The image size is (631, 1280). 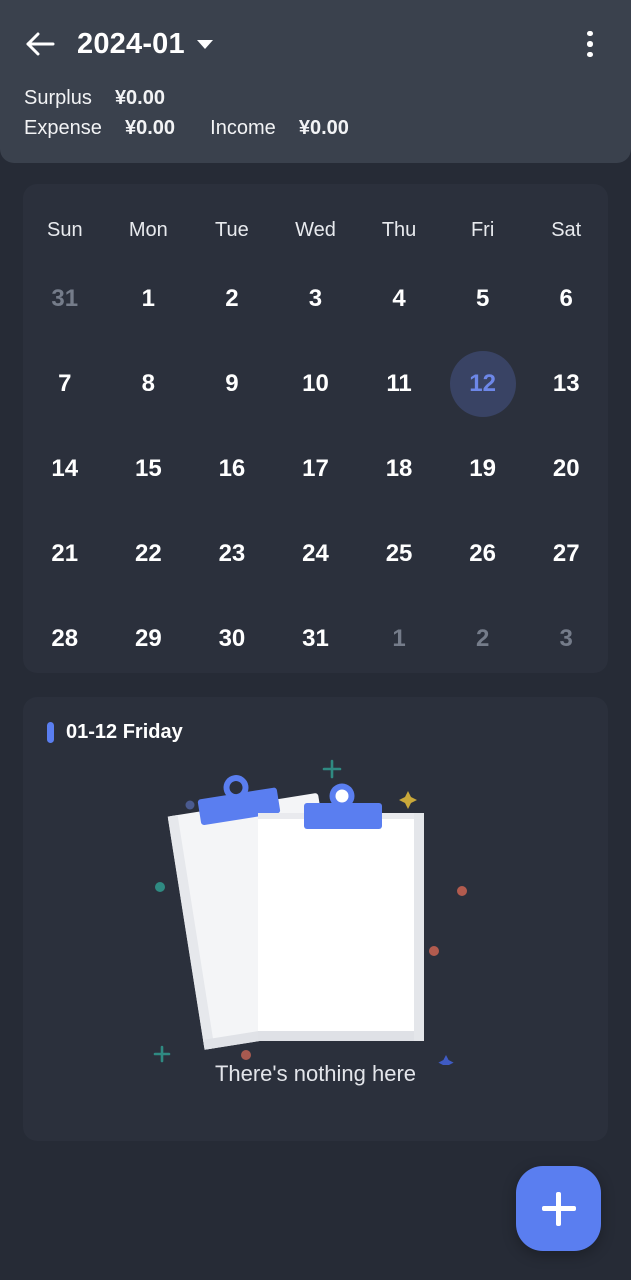 What do you see at coordinates (148, 554) in the screenshot?
I see `calendar-day: 22` at bounding box center [148, 554].